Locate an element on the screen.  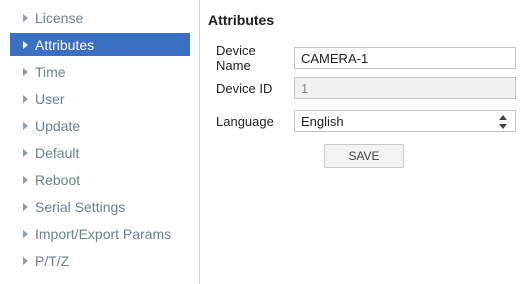
device-id-input is located at coordinates (405, 88).